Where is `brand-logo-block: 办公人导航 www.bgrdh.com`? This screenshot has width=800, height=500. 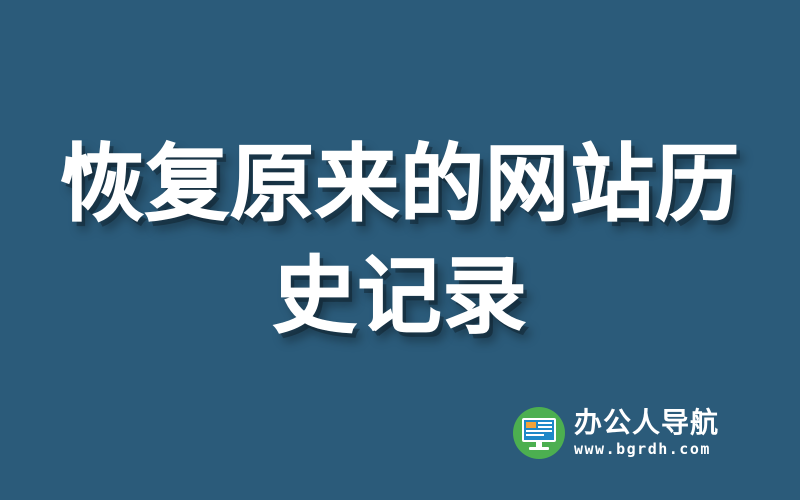
brand-logo-block: 办公人导航 www.bgrdh.com is located at coordinates (632, 434).